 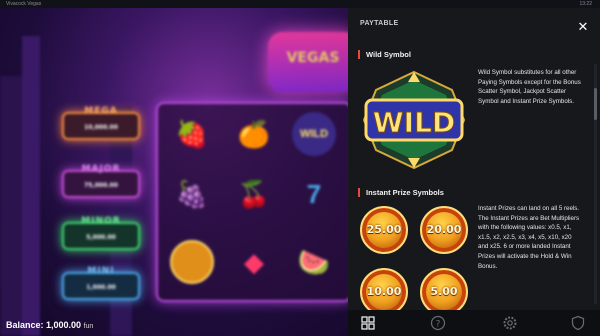 I want to click on balance-display: Balance: 1,000.00 fun, so click(x=49, y=325).